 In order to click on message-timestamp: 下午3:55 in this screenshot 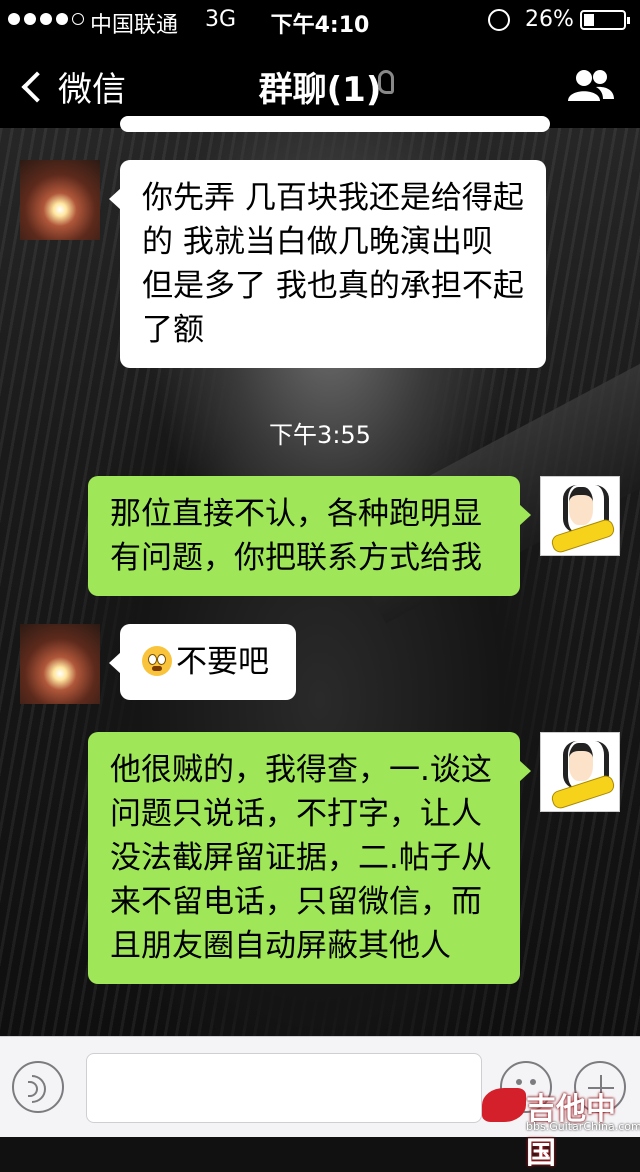, I will do `click(320, 435)`.